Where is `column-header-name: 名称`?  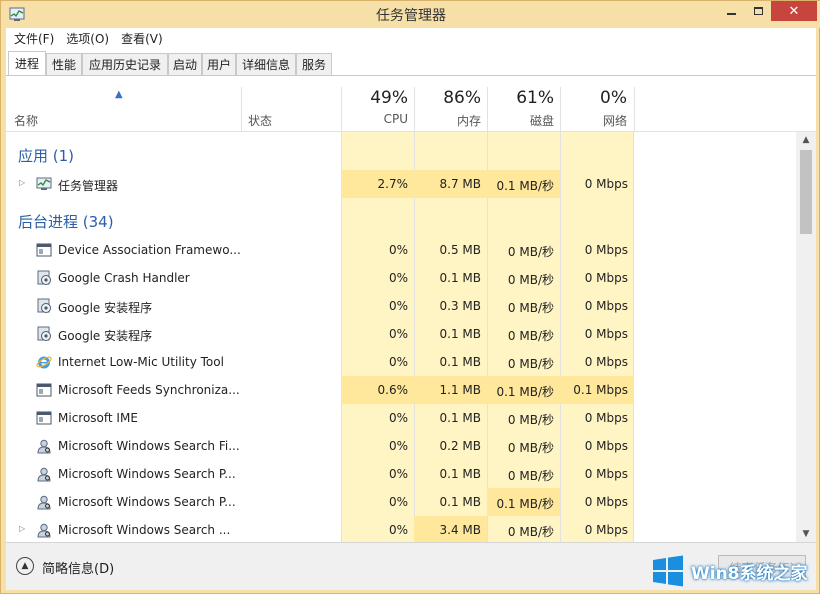
column-header-name: 名称 is located at coordinates (26, 120).